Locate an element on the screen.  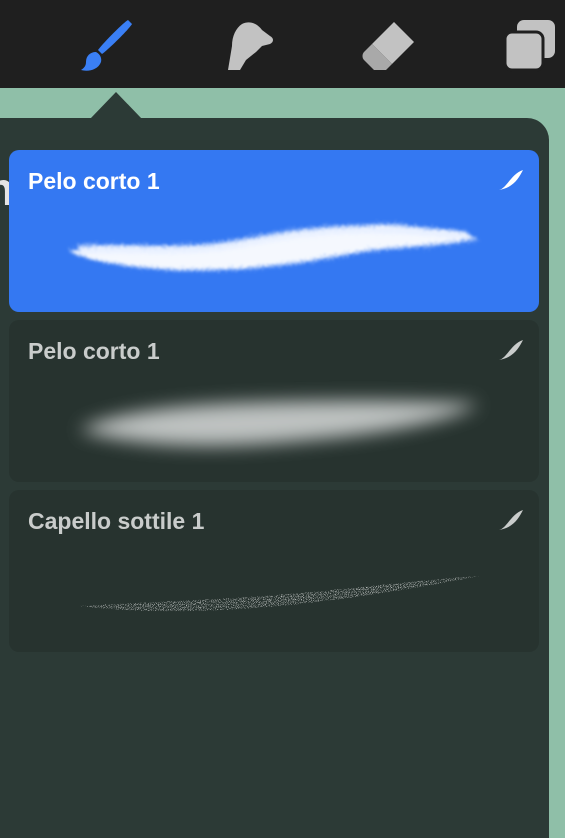
layers-tool-button is located at coordinates (529, 46).